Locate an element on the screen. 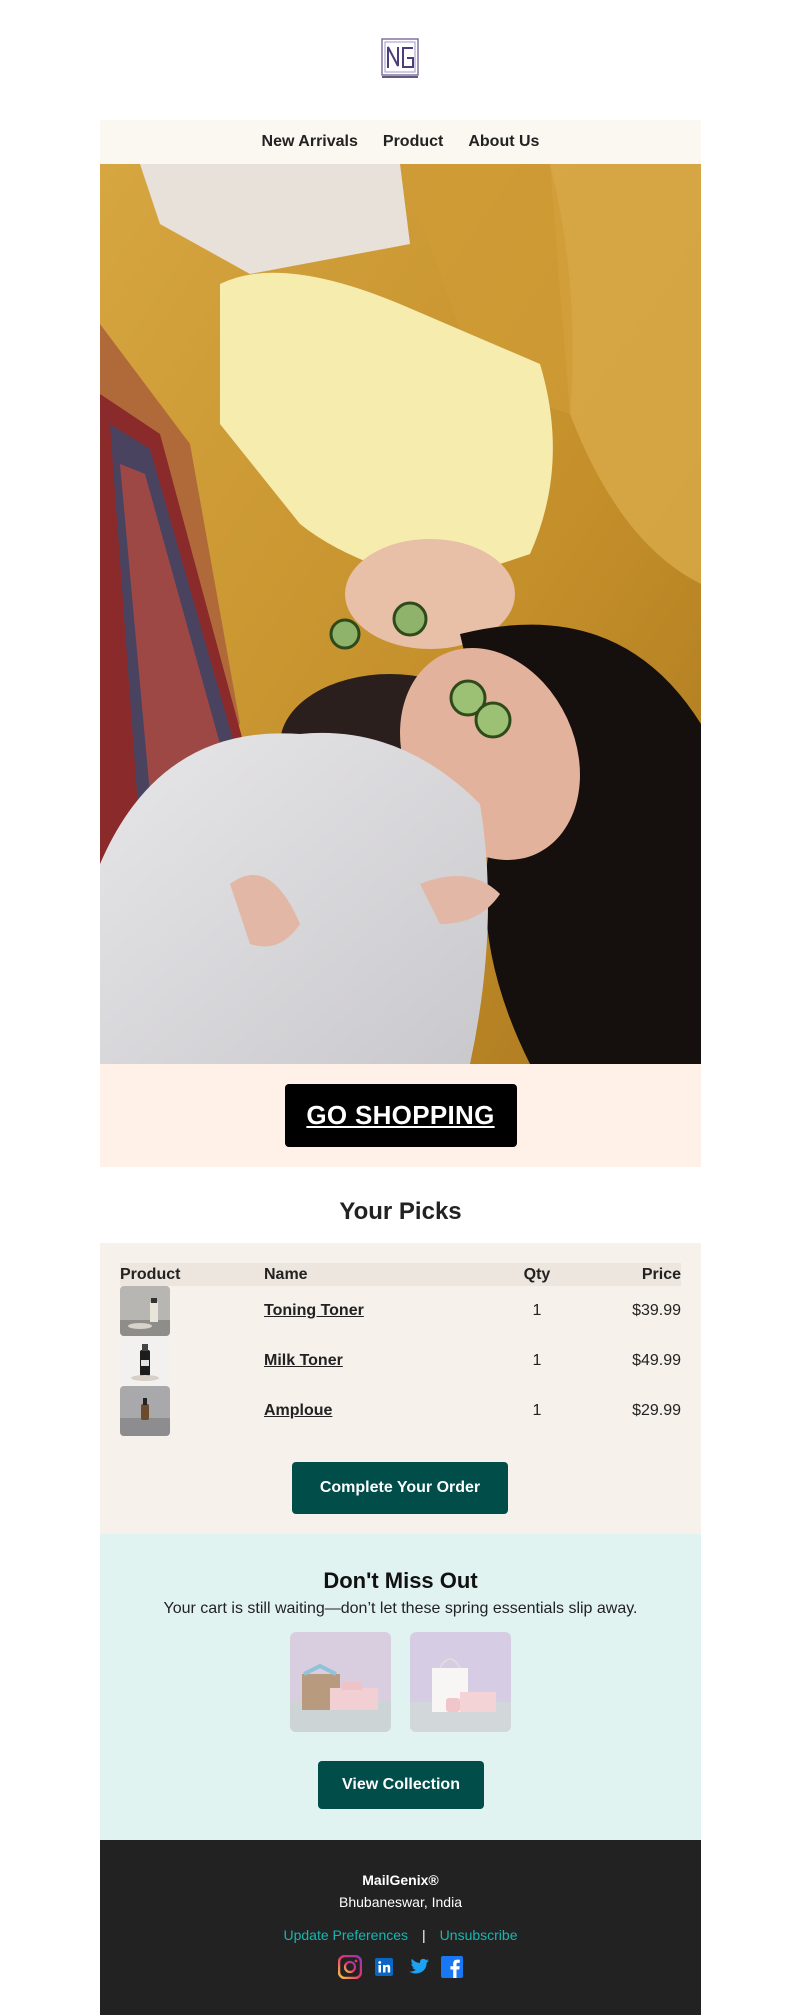  cta-band: GO SHOPPING is located at coordinates (400, 1115).